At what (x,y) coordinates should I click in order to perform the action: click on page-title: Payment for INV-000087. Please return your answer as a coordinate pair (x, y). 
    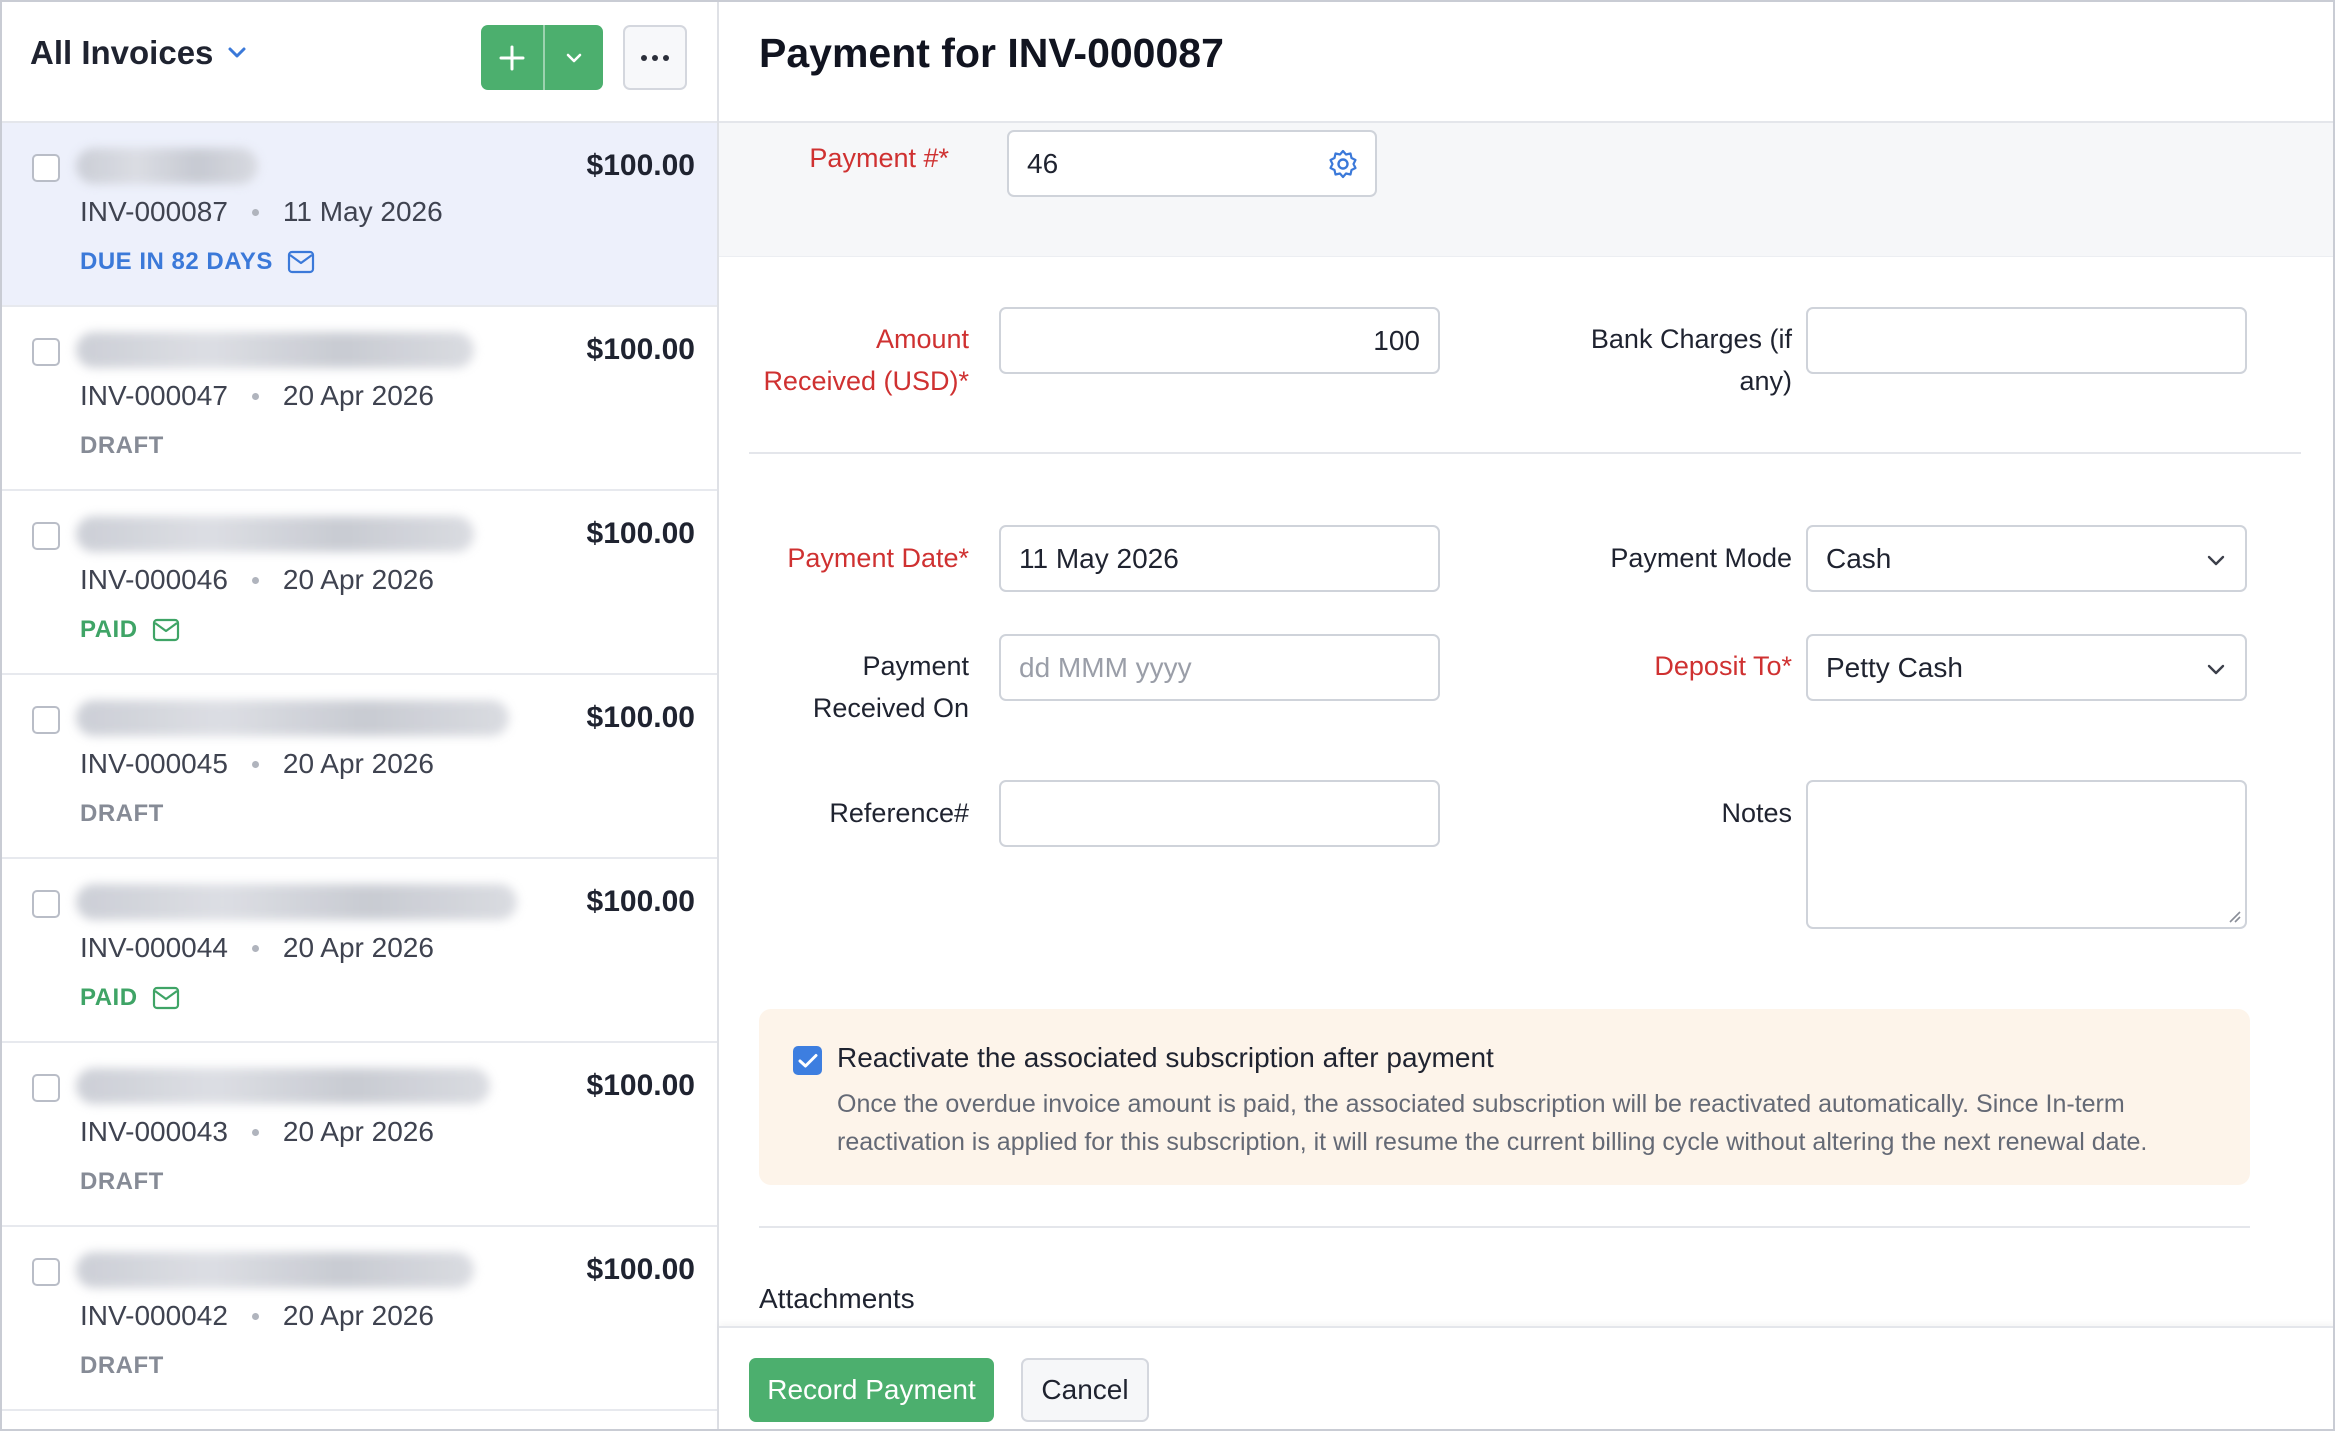
    Looking at the image, I should click on (991, 53).